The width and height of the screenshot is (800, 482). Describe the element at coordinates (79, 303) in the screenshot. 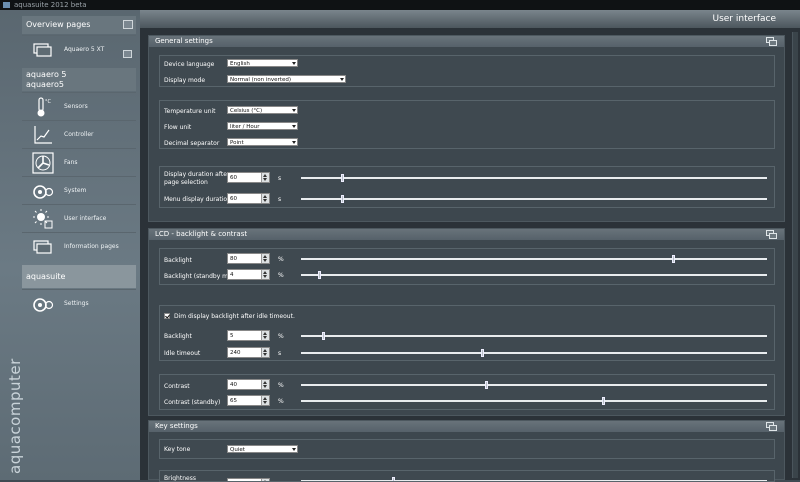

I see `sidebar-item-settings: Settings` at that location.